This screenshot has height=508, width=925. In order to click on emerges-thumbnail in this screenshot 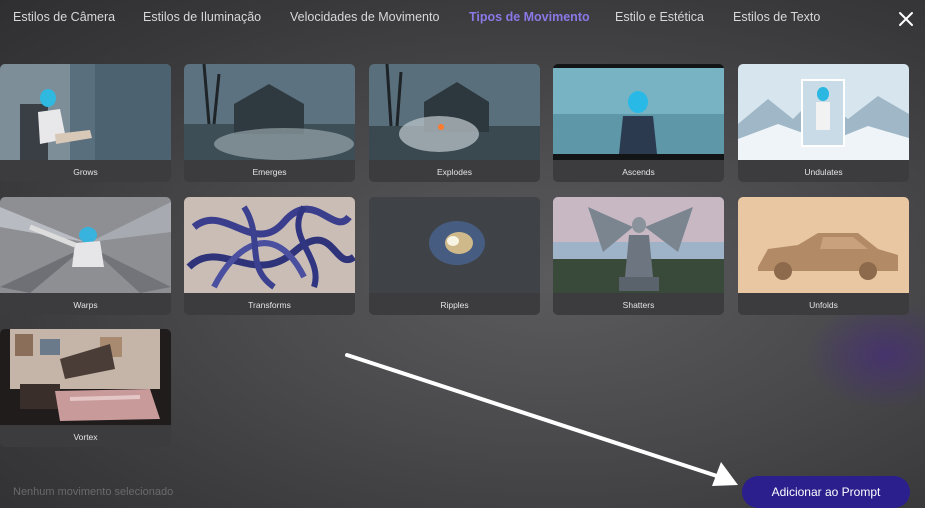, I will do `click(269, 112)`.